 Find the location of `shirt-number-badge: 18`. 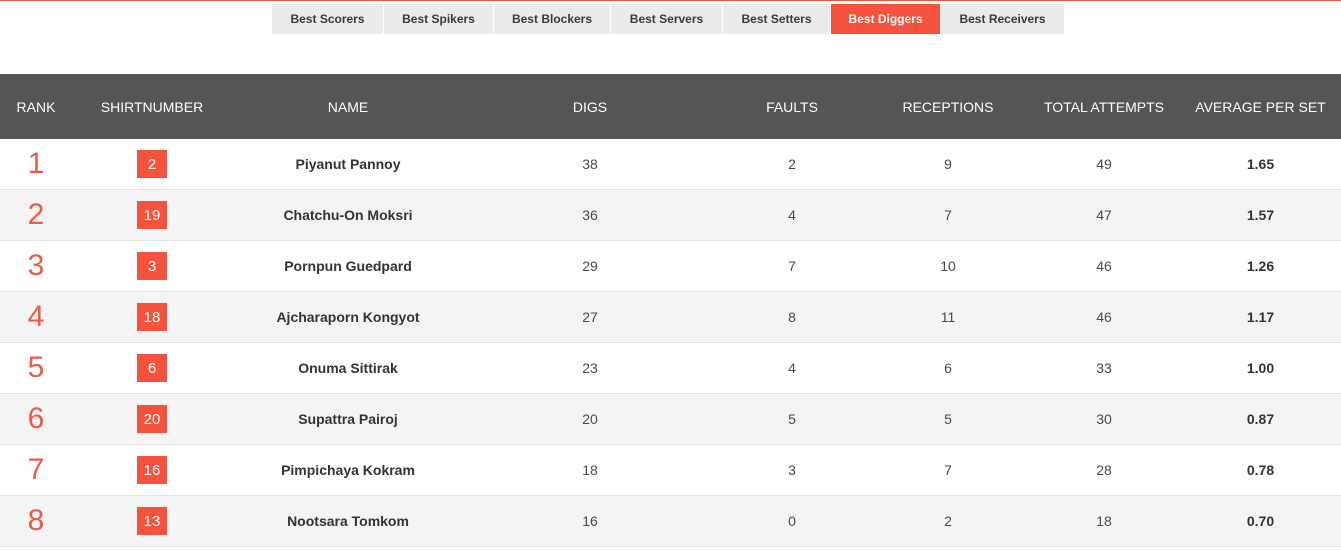

shirt-number-badge: 18 is located at coordinates (152, 317).